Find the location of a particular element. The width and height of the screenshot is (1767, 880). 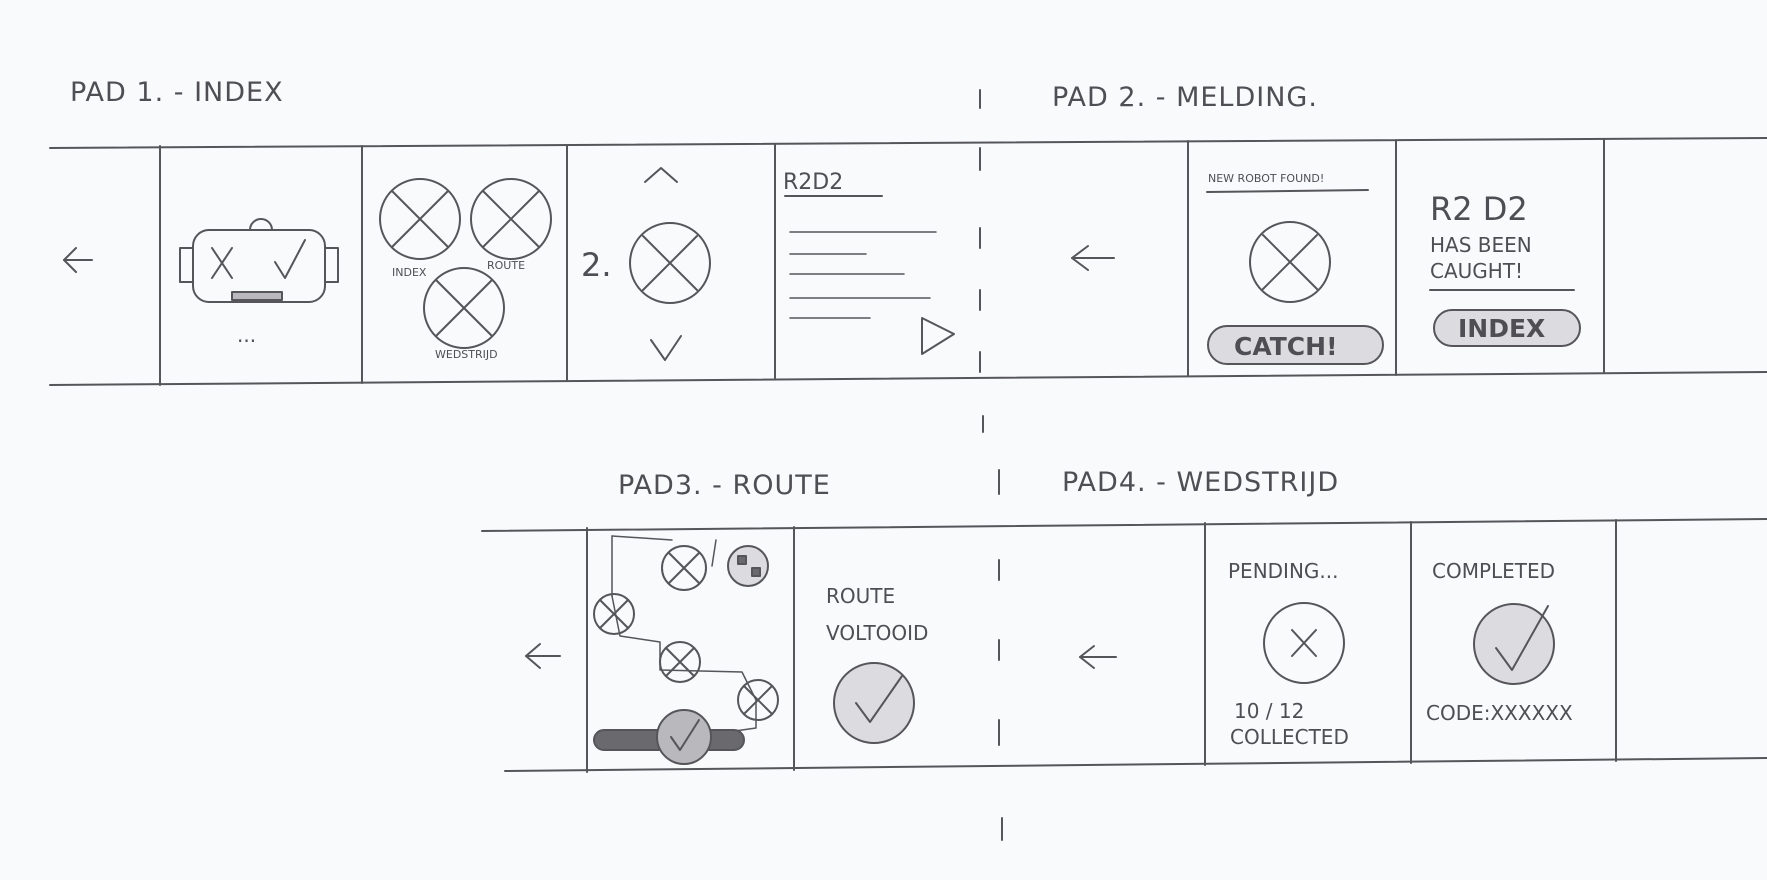

menu-route-label: ROUTE is located at coordinates (506, 265).